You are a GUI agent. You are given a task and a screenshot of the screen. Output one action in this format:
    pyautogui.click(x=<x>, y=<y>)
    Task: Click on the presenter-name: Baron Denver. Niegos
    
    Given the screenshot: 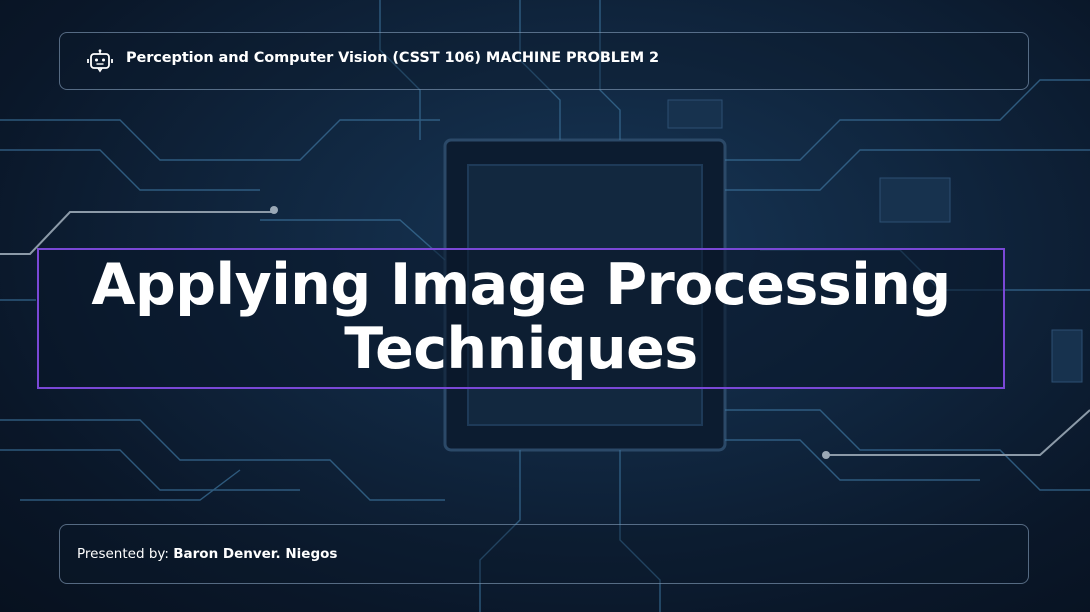 What is the action you would take?
    pyautogui.click(x=255, y=554)
    